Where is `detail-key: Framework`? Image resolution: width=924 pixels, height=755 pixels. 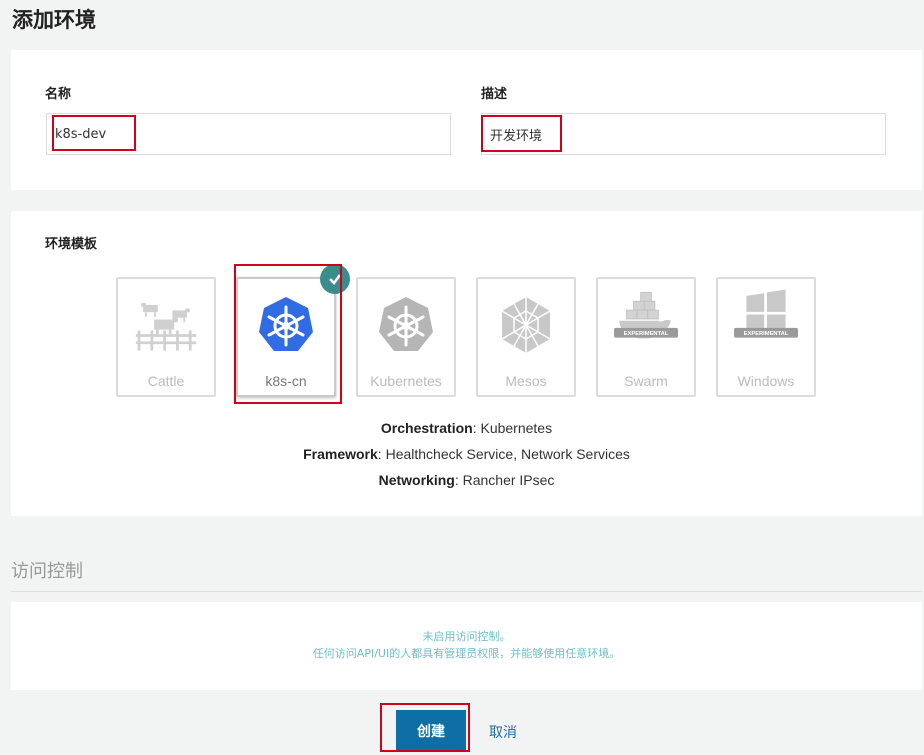 detail-key: Framework is located at coordinates (340, 454).